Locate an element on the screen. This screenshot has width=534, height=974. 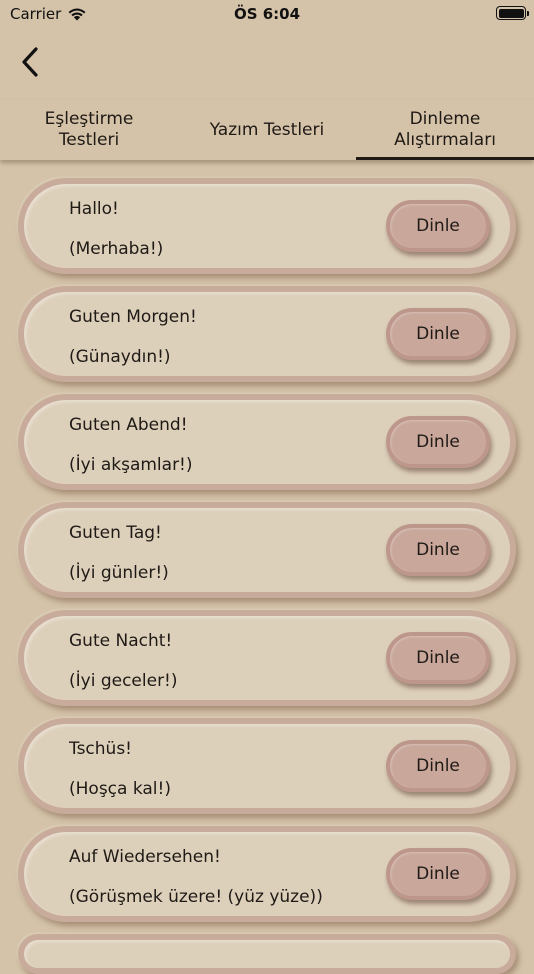
tab-listening-exercises: Dinleme Alıştırmaları is located at coordinates (445, 130).